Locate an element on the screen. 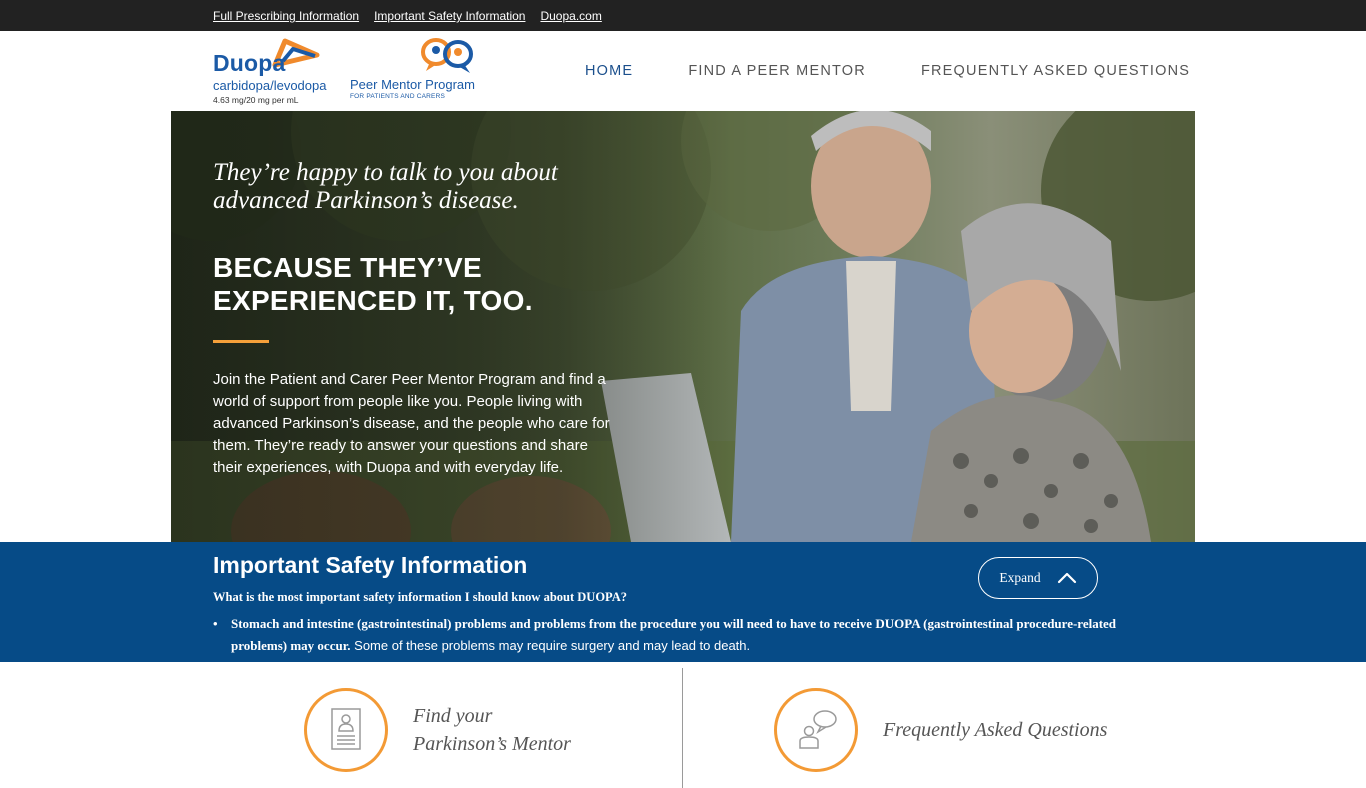 The image size is (1366, 788). mentor-profile-icon is located at coordinates (346, 730).